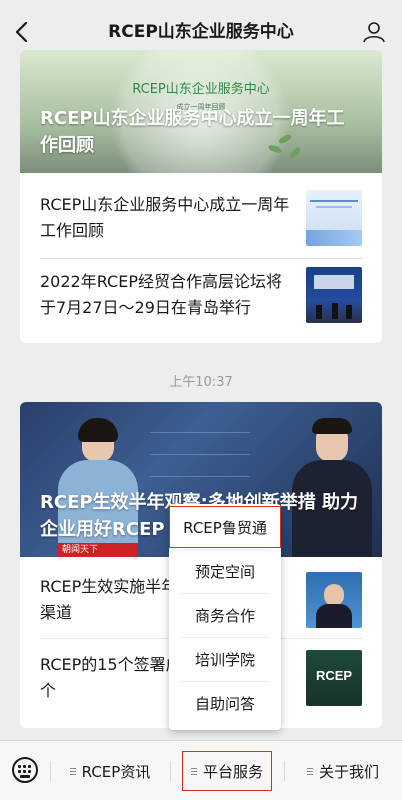 This screenshot has height=800, width=402. I want to click on tab-about-us: 关于我们, so click(343, 770).